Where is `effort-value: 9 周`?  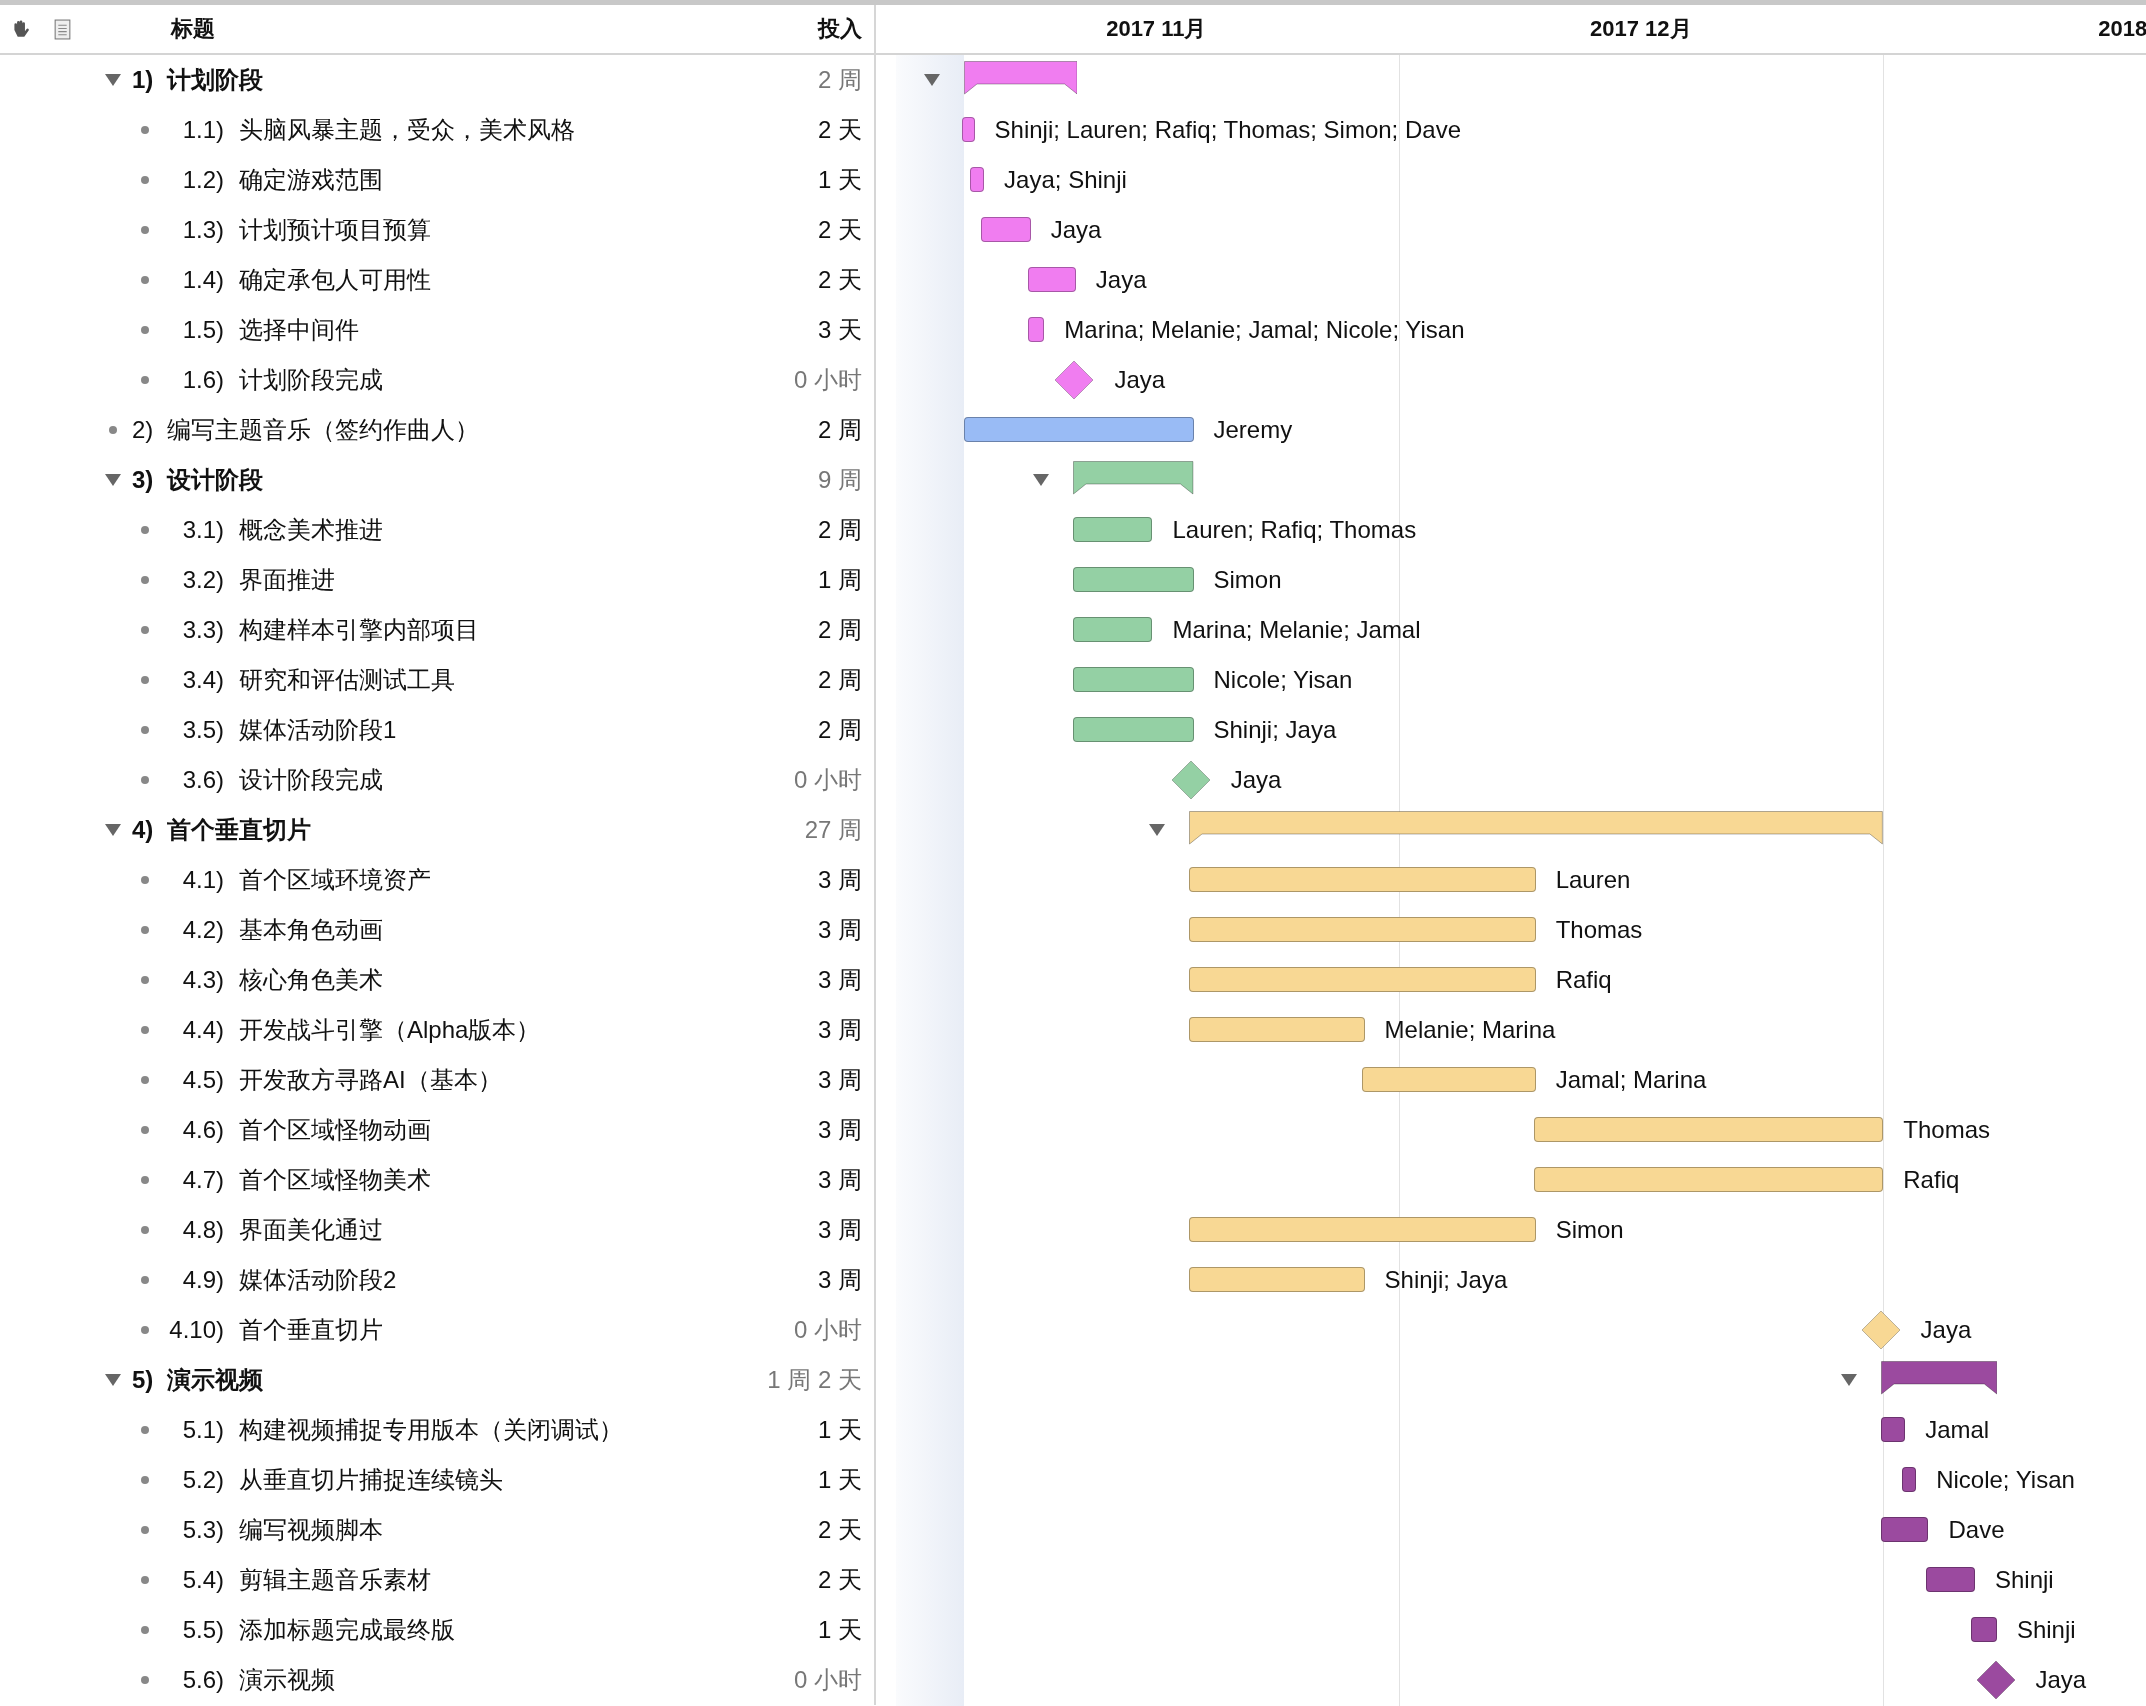
effort-value: 9 周 is located at coordinates (840, 480).